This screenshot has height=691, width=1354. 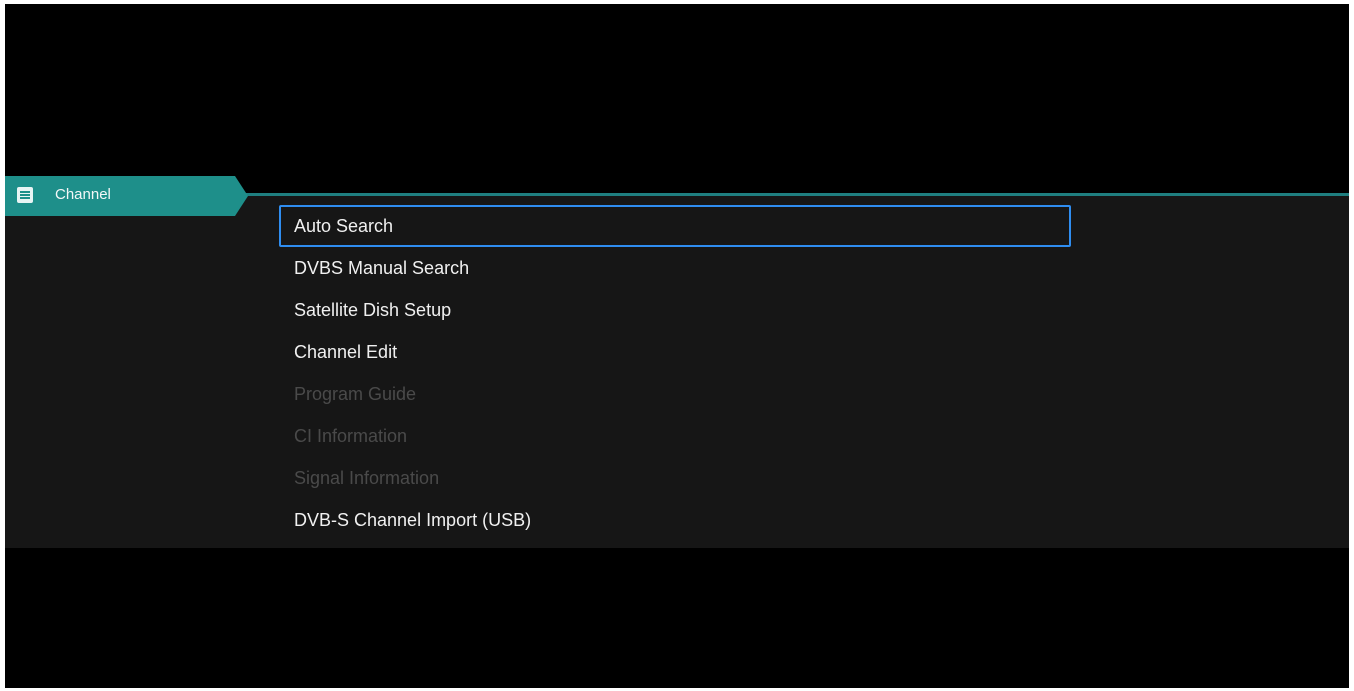 I want to click on tab-channel-label: Channel, so click(x=83, y=194).